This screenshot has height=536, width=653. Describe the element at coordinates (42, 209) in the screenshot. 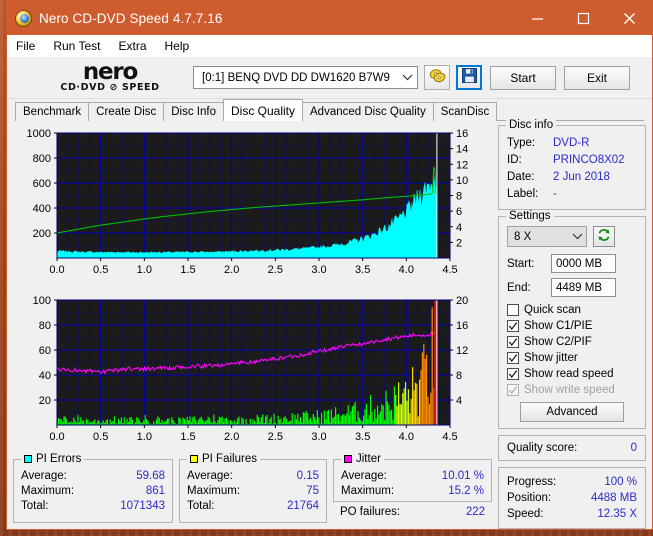

I see `svg-text: 400` at that location.